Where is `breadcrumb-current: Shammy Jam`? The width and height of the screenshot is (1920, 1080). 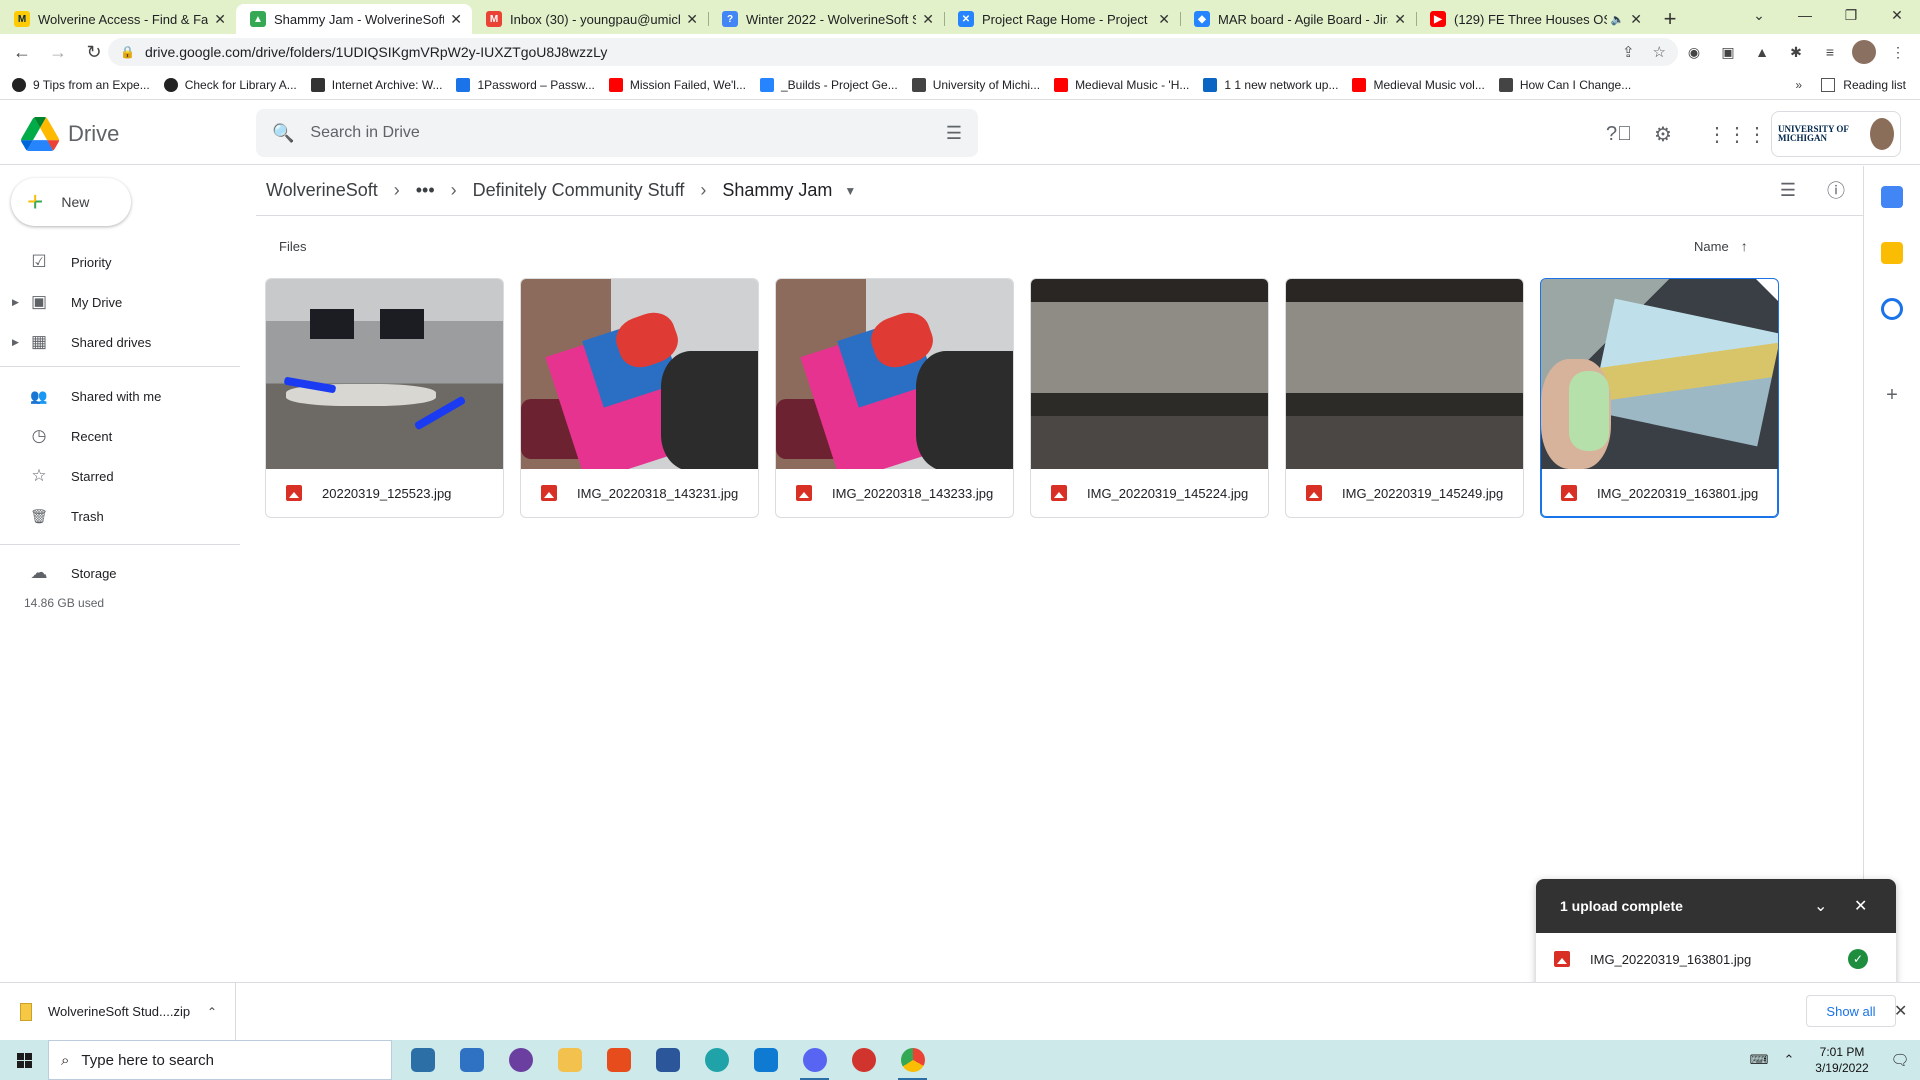 breadcrumb-current: Shammy Jam is located at coordinates (777, 190).